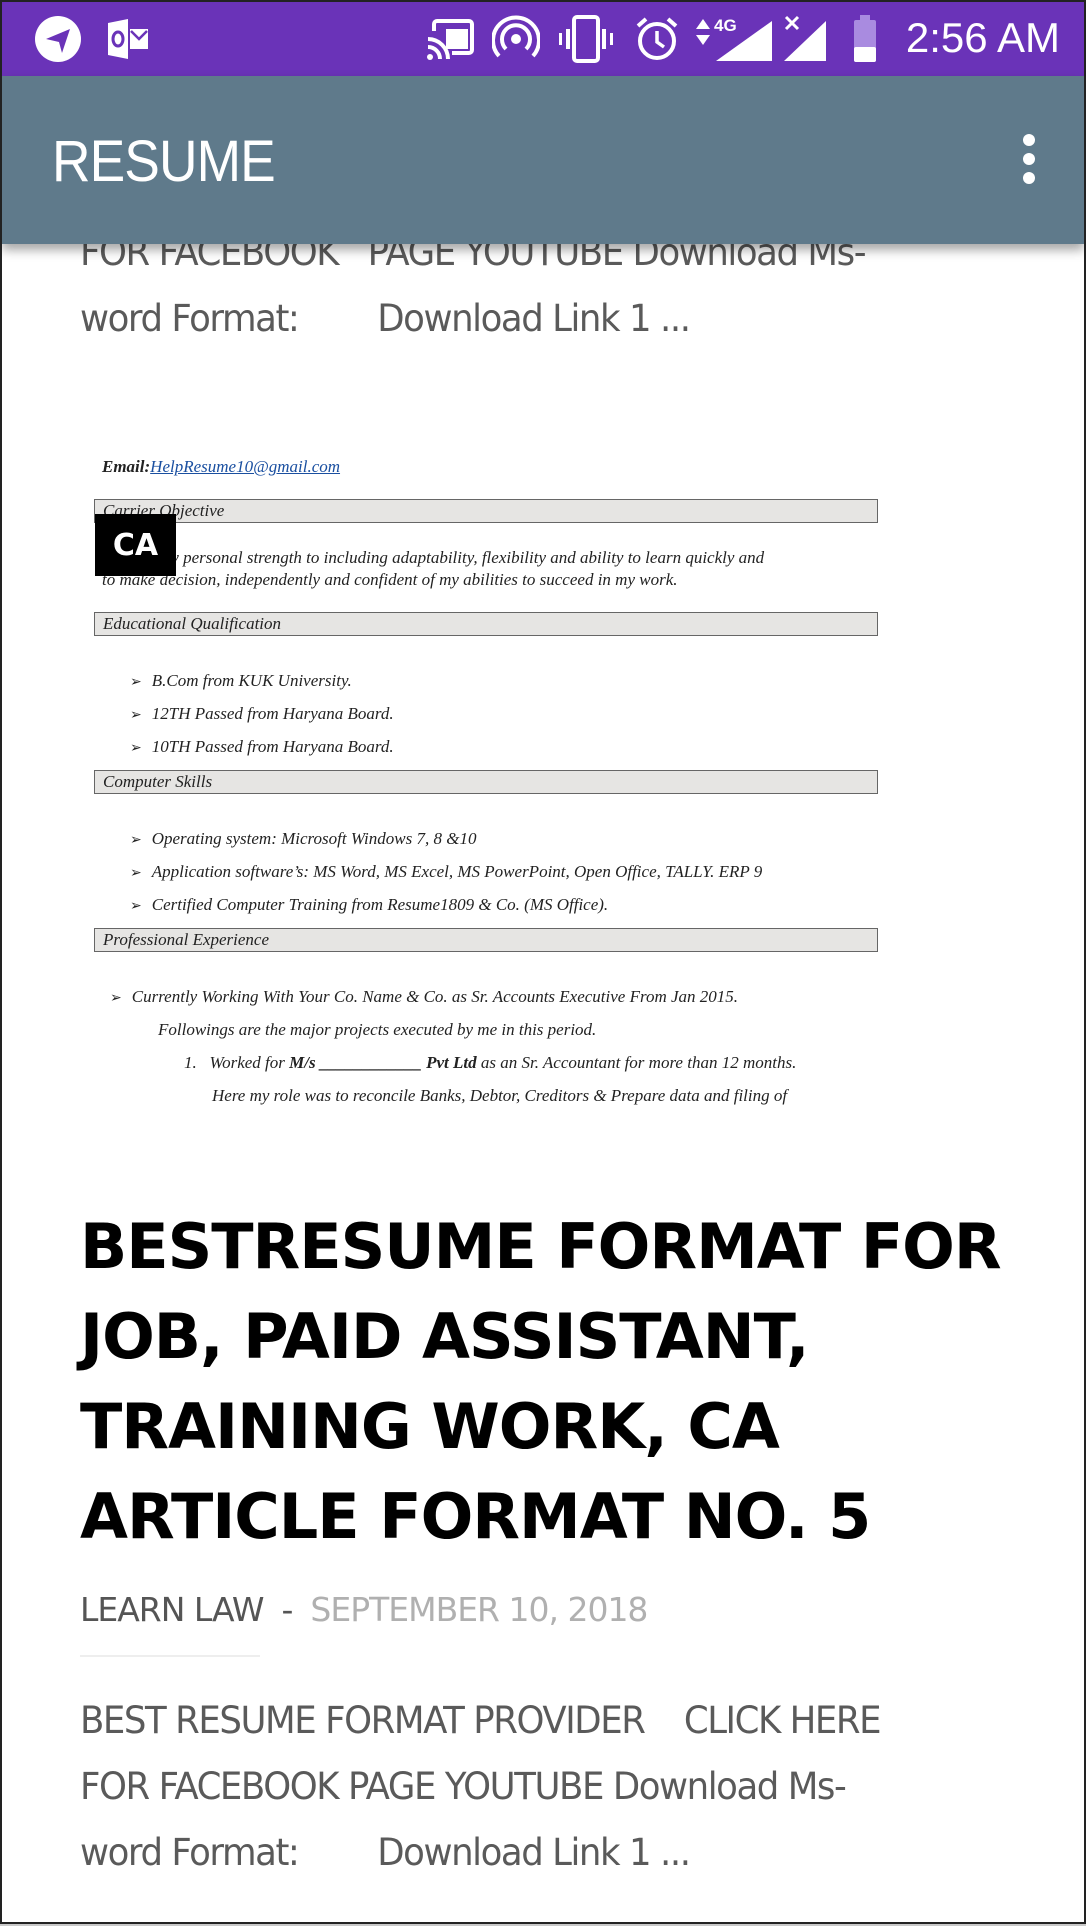 Image resolution: width=1086 pixels, height=1926 pixels. I want to click on section-heading: Carrier Objective, so click(486, 511).